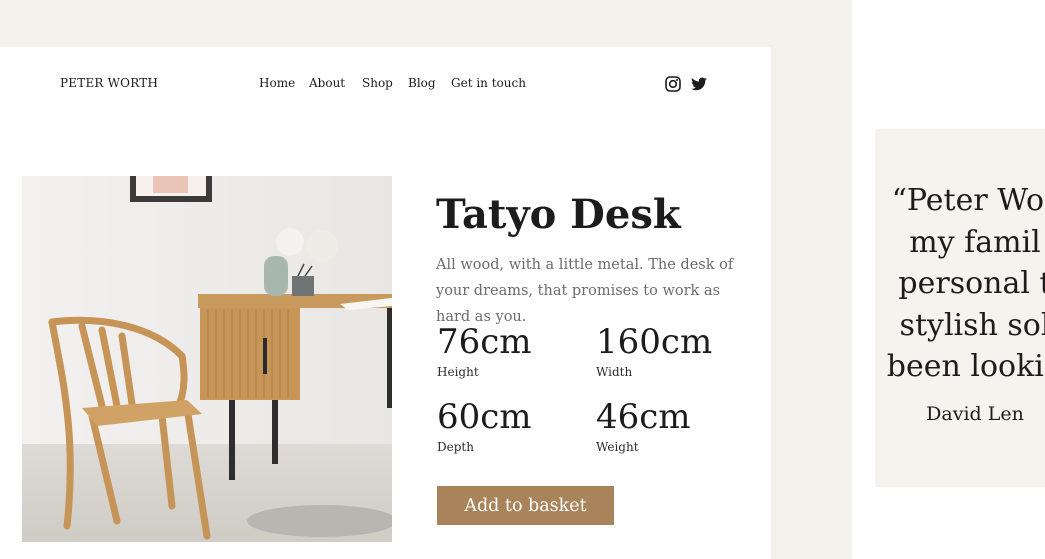 The image size is (1045, 559). Describe the element at coordinates (965, 366) in the screenshot. I see `testimonial-line: been lookin` at that location.